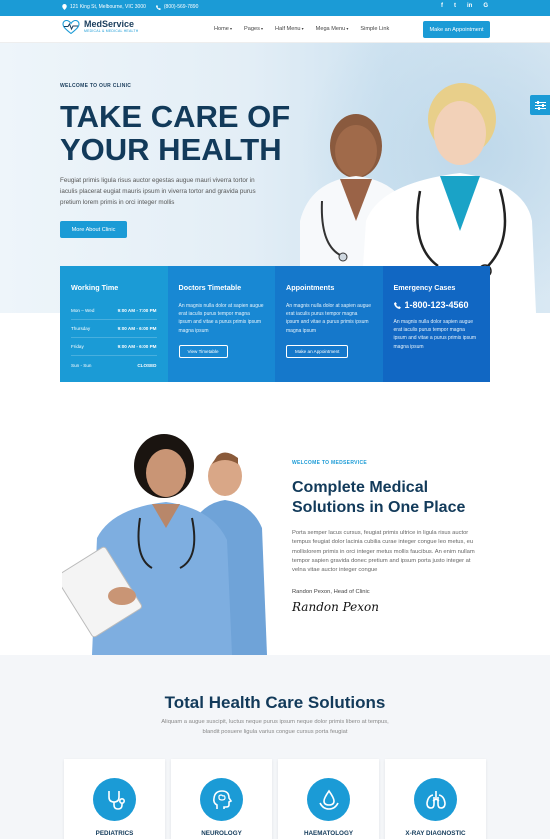  I want to click on card-make-appointment-button: Make an Appointment, so click(317, 351).